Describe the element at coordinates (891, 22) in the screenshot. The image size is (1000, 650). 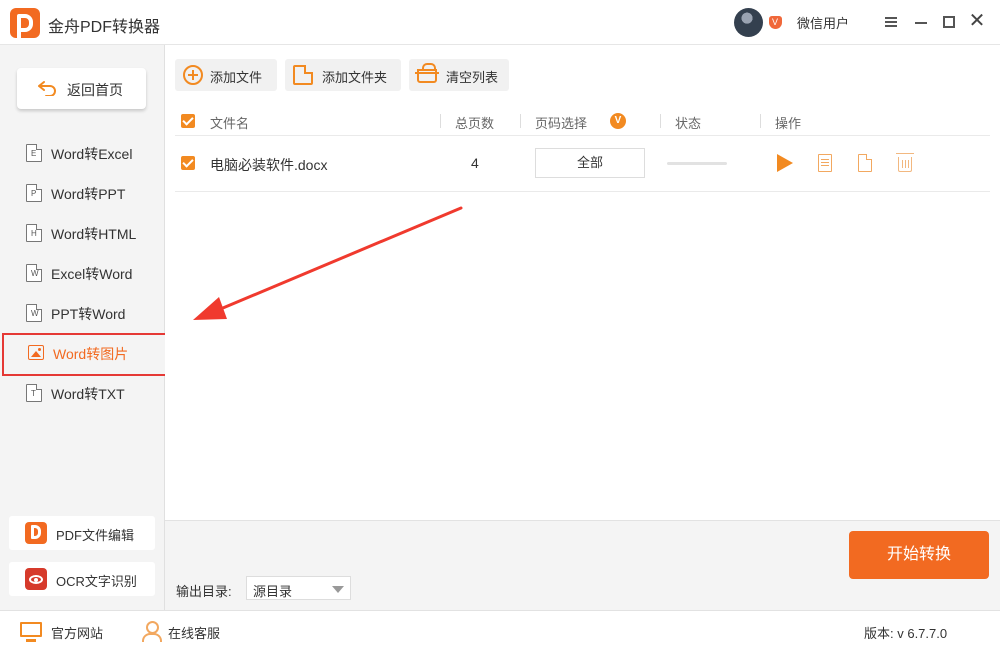
I see `menu-icon` at that location.